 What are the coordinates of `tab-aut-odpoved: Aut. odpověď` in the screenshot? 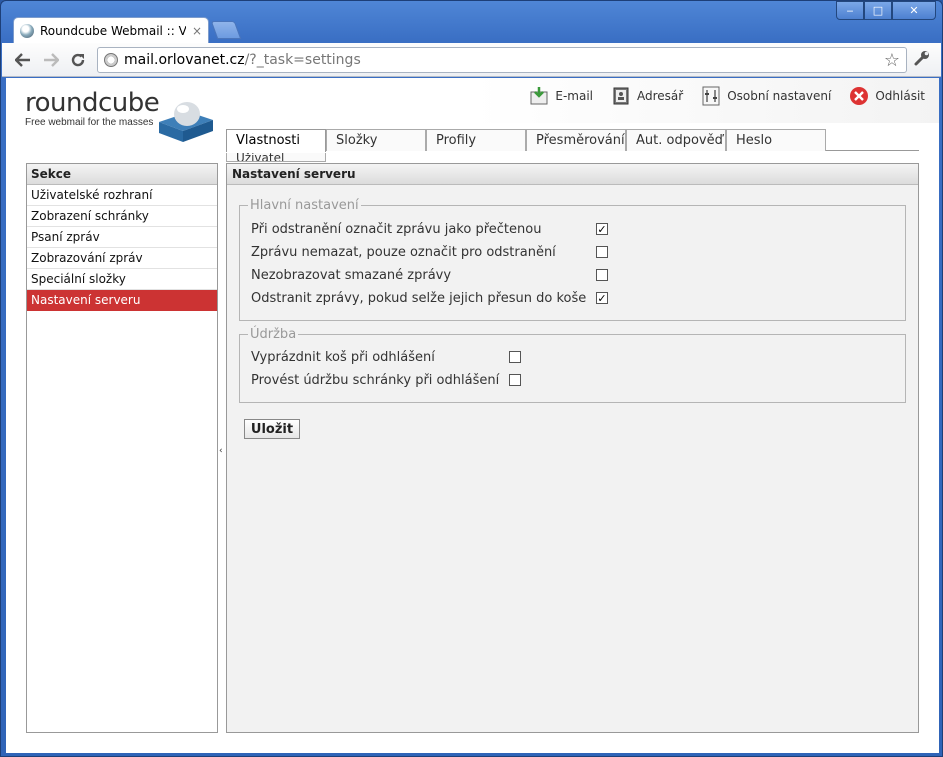 It's located at (676, 140).